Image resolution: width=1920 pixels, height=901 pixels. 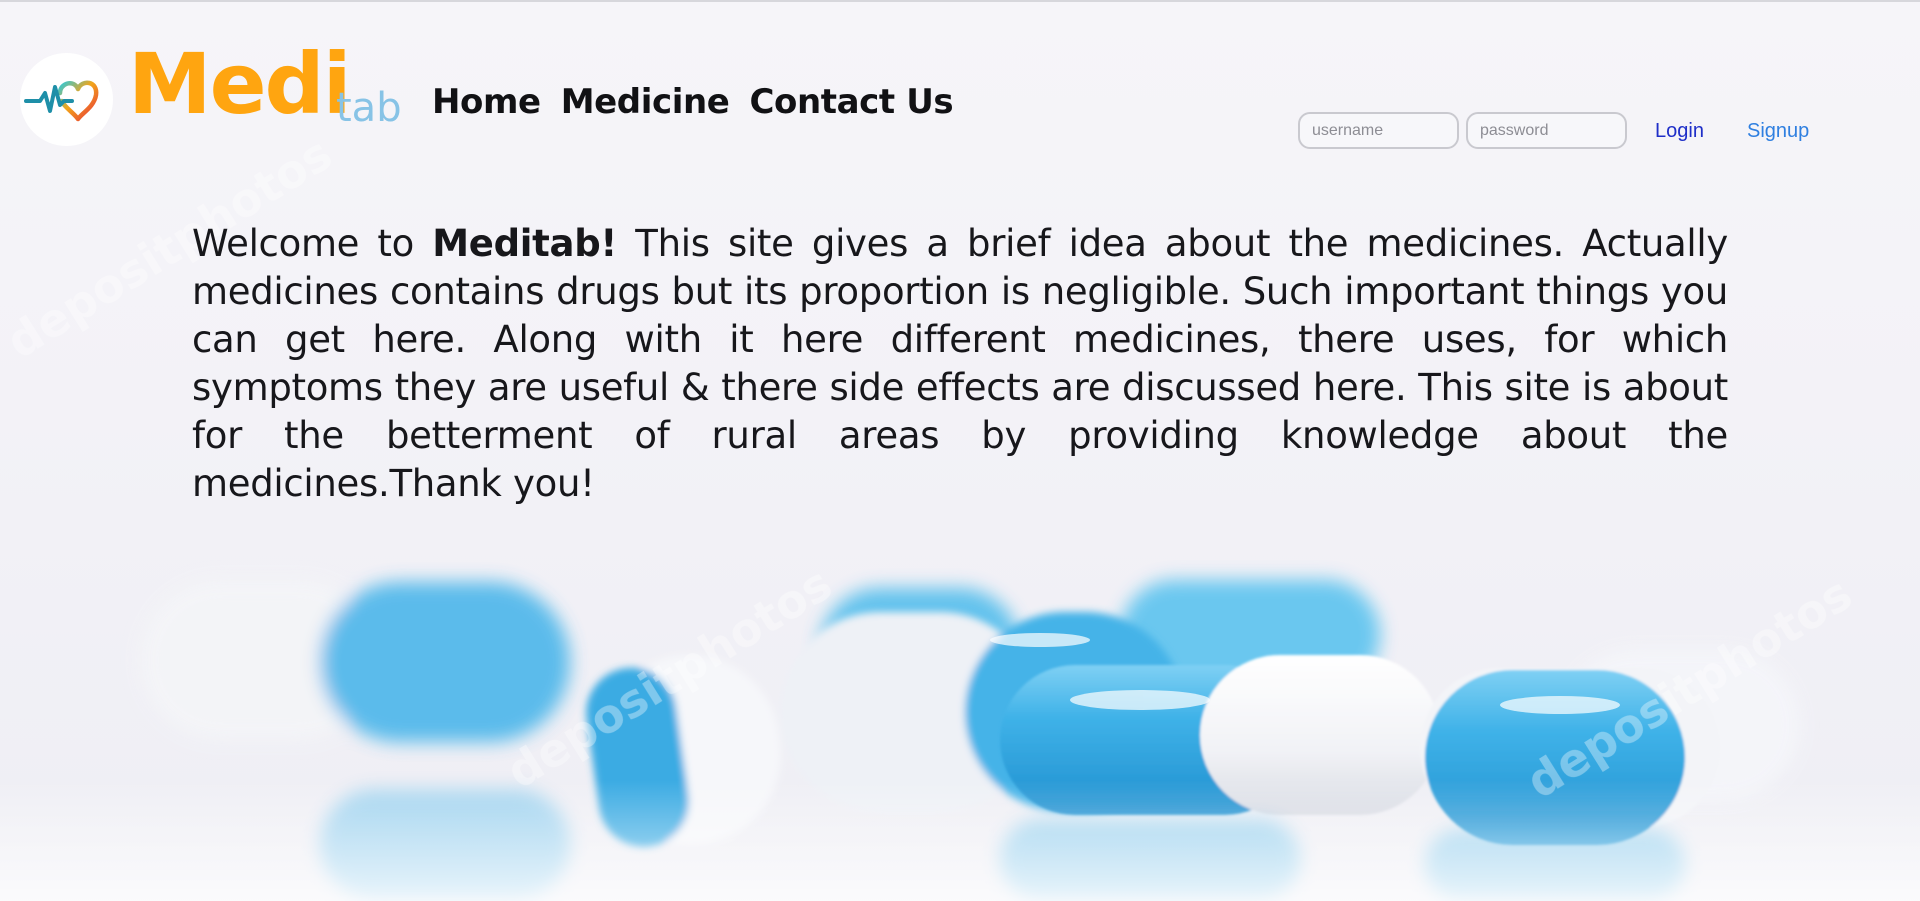 I want to click on logo, so click(x=66, y=99).